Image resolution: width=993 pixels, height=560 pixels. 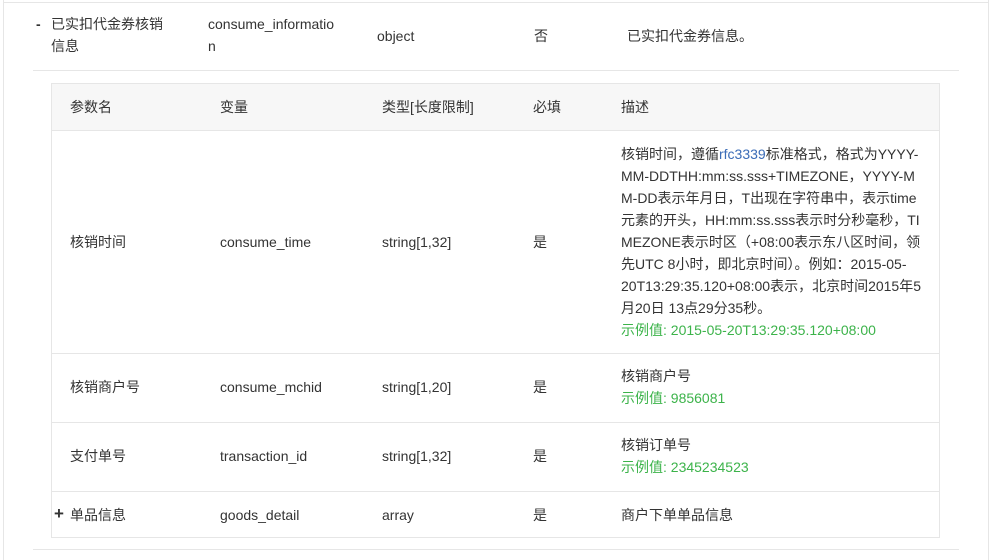 What do you see at coordinates (773, 387) in the screenshot?
I see `row-description: 核销商户号 示例值: 9856081` at bounding box center [773, 387].